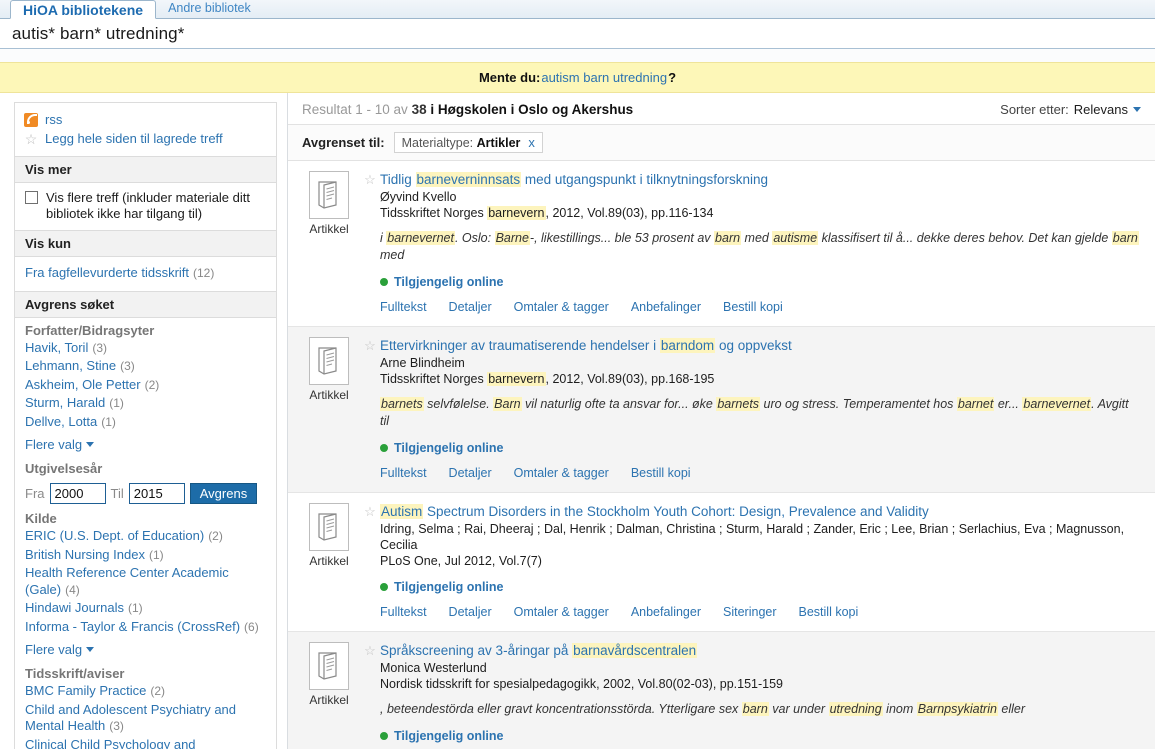 This screenshot has width=1155, height=751. Describe the element at coordinates (85, 690) in the screenshot. I see `facet-link: BMC Family Practice` at that location.